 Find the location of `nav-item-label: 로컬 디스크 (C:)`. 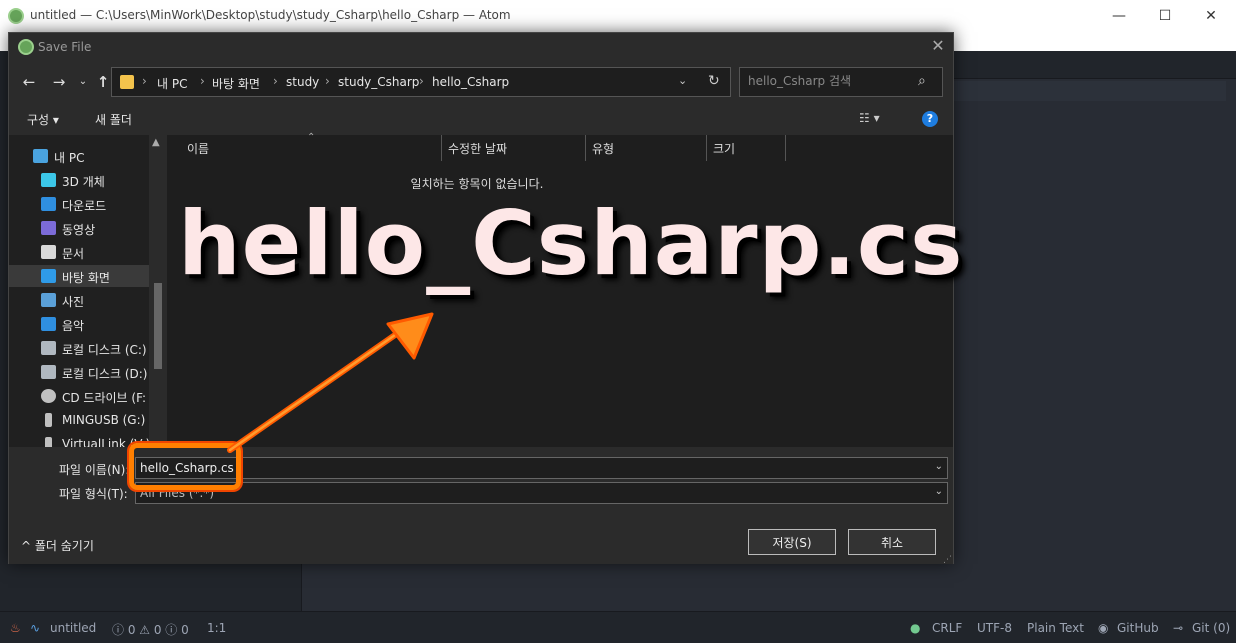

nav-item-label: 로컬 디스크 (C:) is located at coordinates (104, 350).